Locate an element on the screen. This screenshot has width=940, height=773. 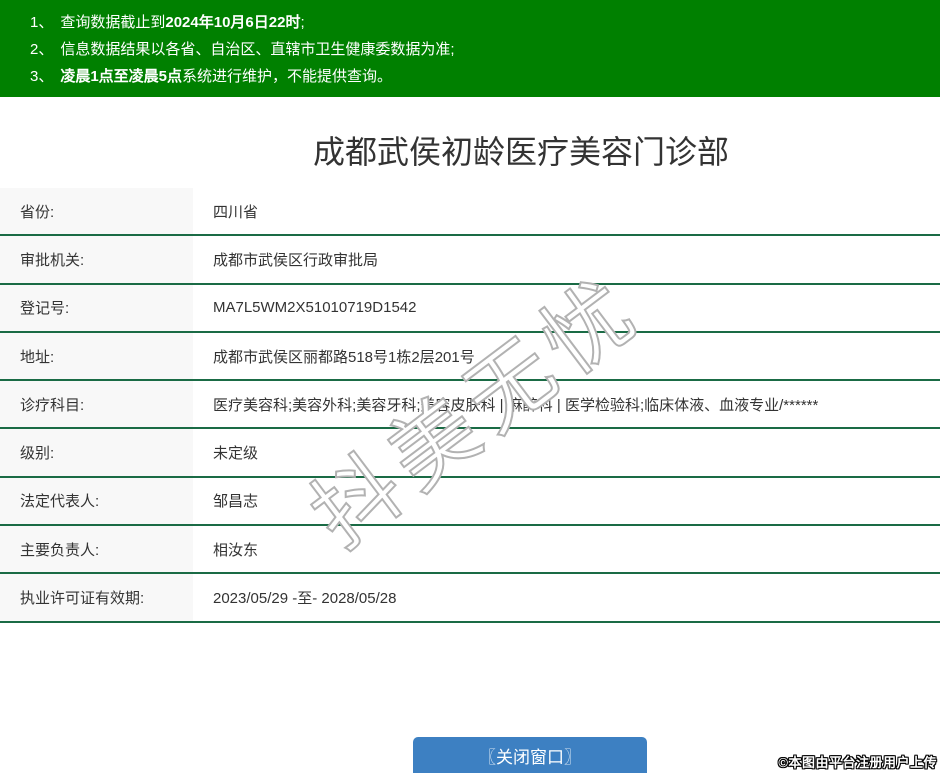
table-row: 省份: 四川省 is located at coordinates (470, 212).